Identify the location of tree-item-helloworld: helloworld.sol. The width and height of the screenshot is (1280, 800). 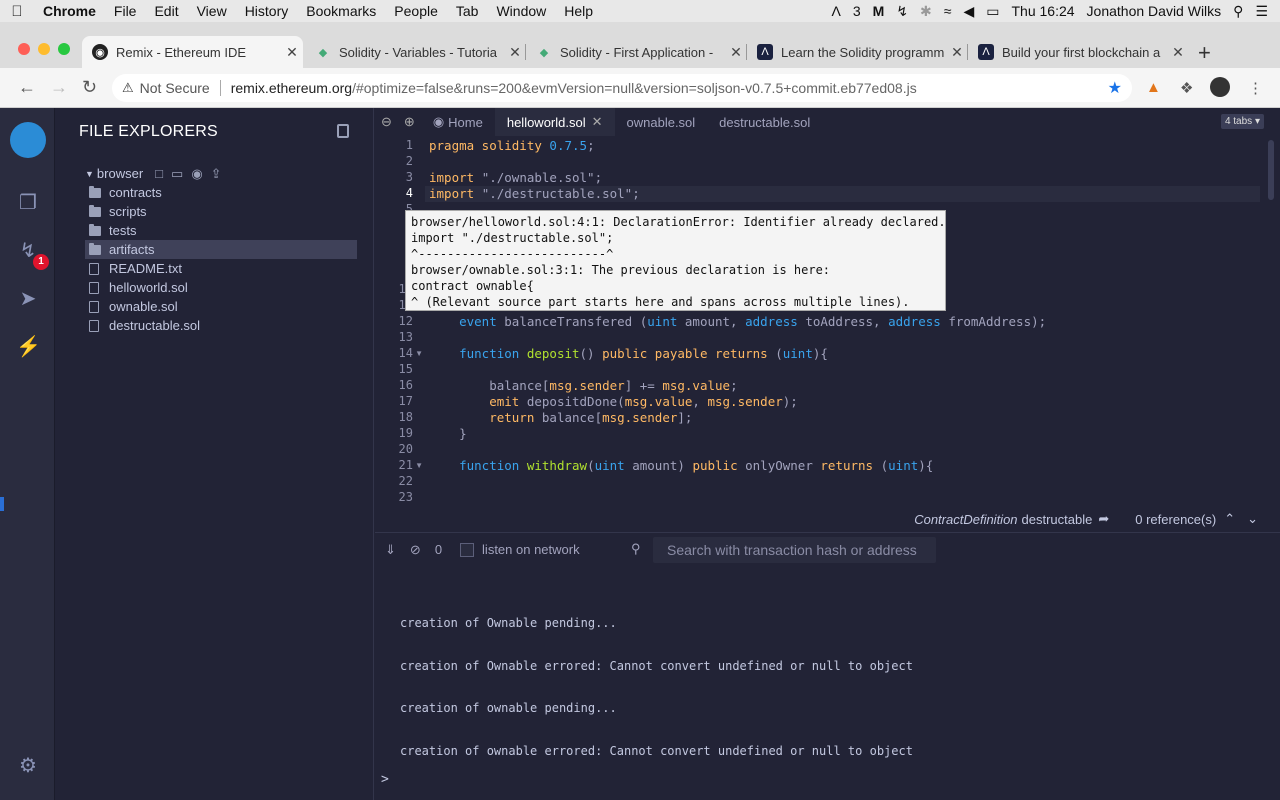
(221, 287).